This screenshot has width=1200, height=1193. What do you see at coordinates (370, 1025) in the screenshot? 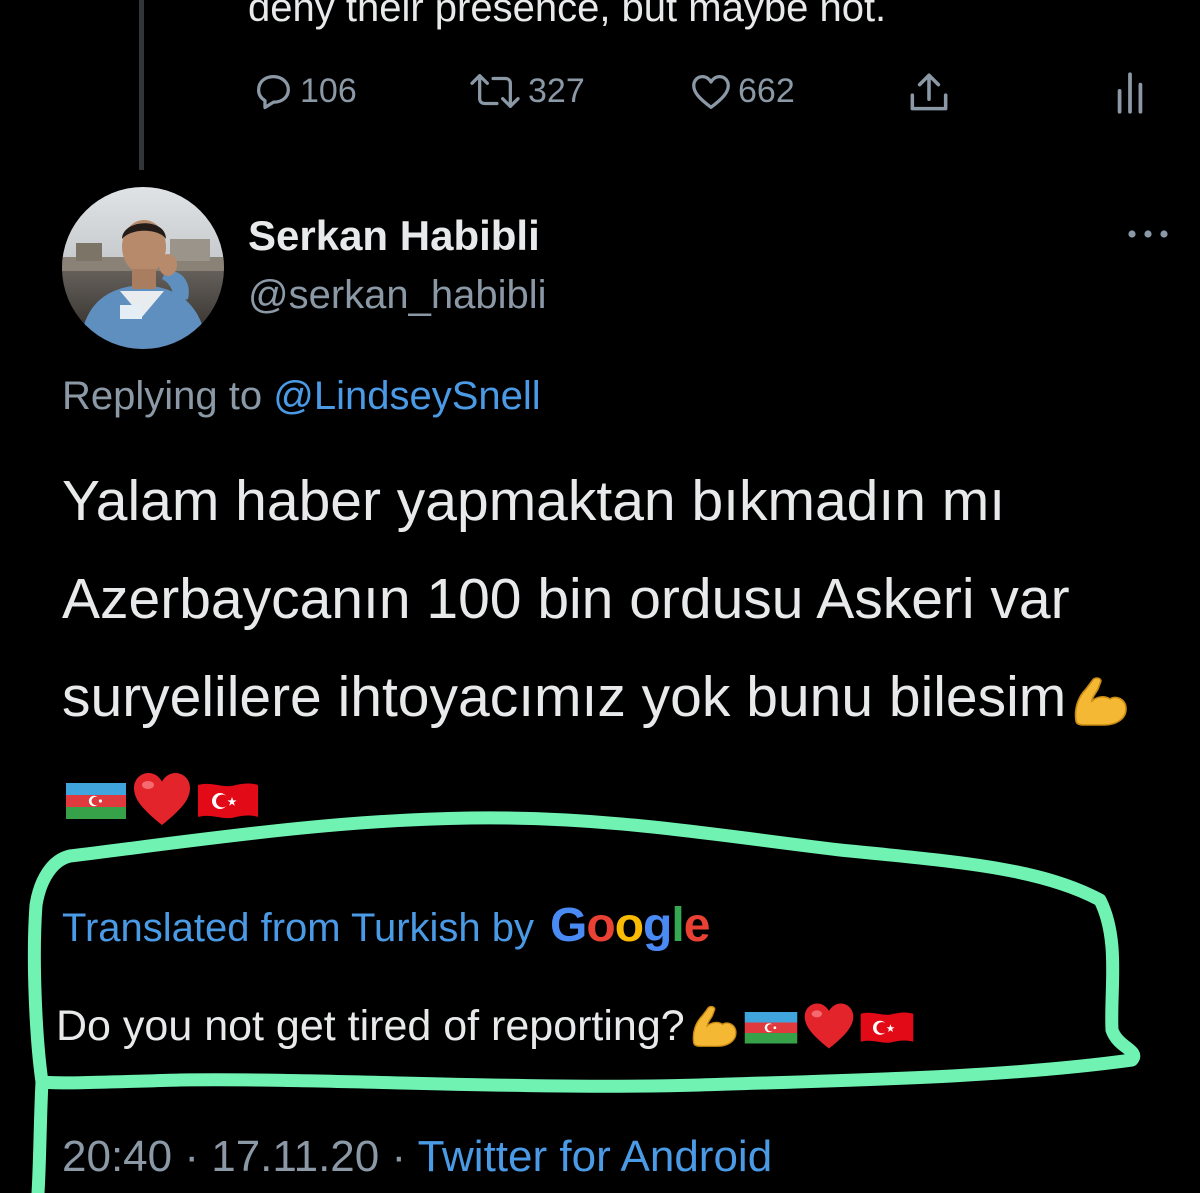
I see `translated-text-body: Do you not get tired of reporting?` at bounding box center [370, 1025].